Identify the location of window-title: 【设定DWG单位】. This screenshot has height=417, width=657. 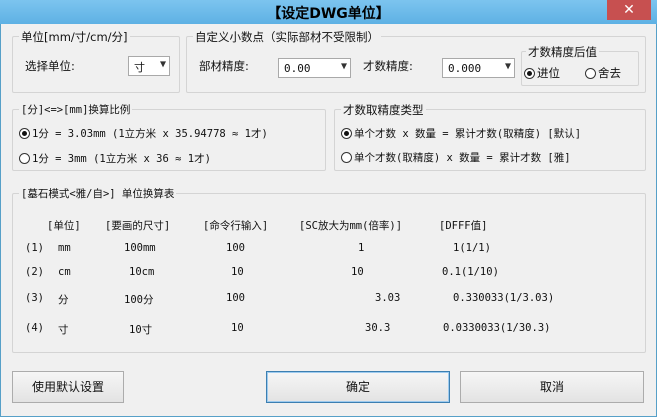
(328, 14).